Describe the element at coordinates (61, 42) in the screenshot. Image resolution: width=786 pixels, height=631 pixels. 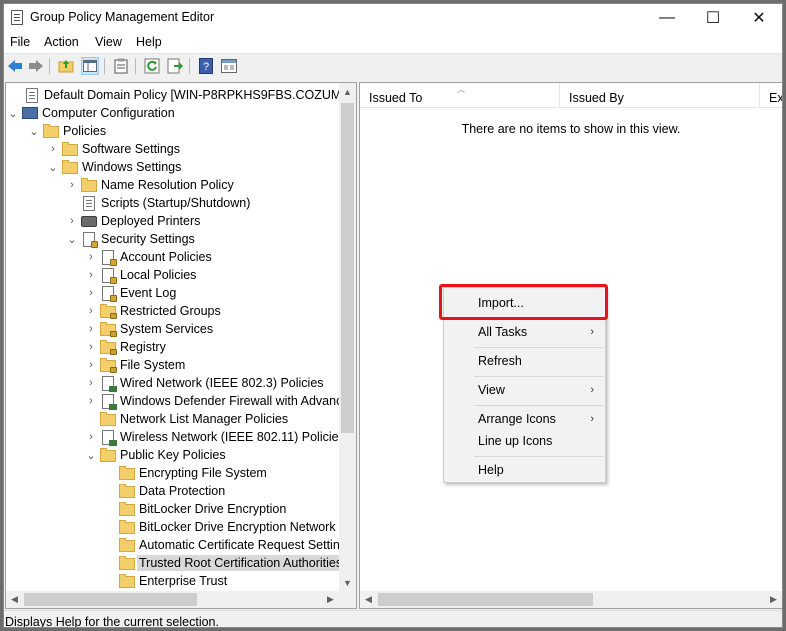
I see `menu-action: Action` at that location.